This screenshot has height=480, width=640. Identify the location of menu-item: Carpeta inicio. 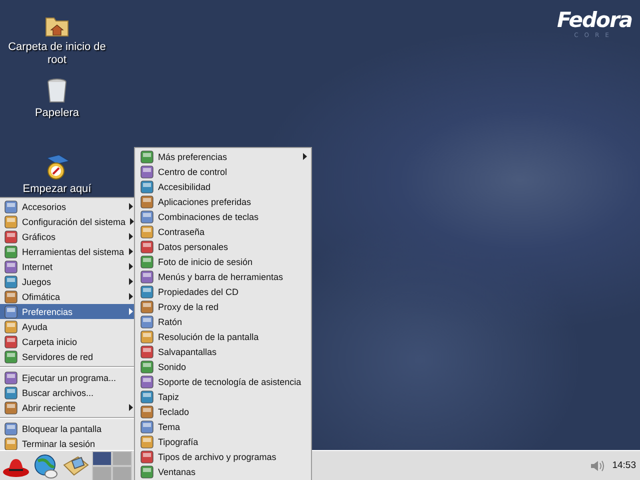
(67, 341).